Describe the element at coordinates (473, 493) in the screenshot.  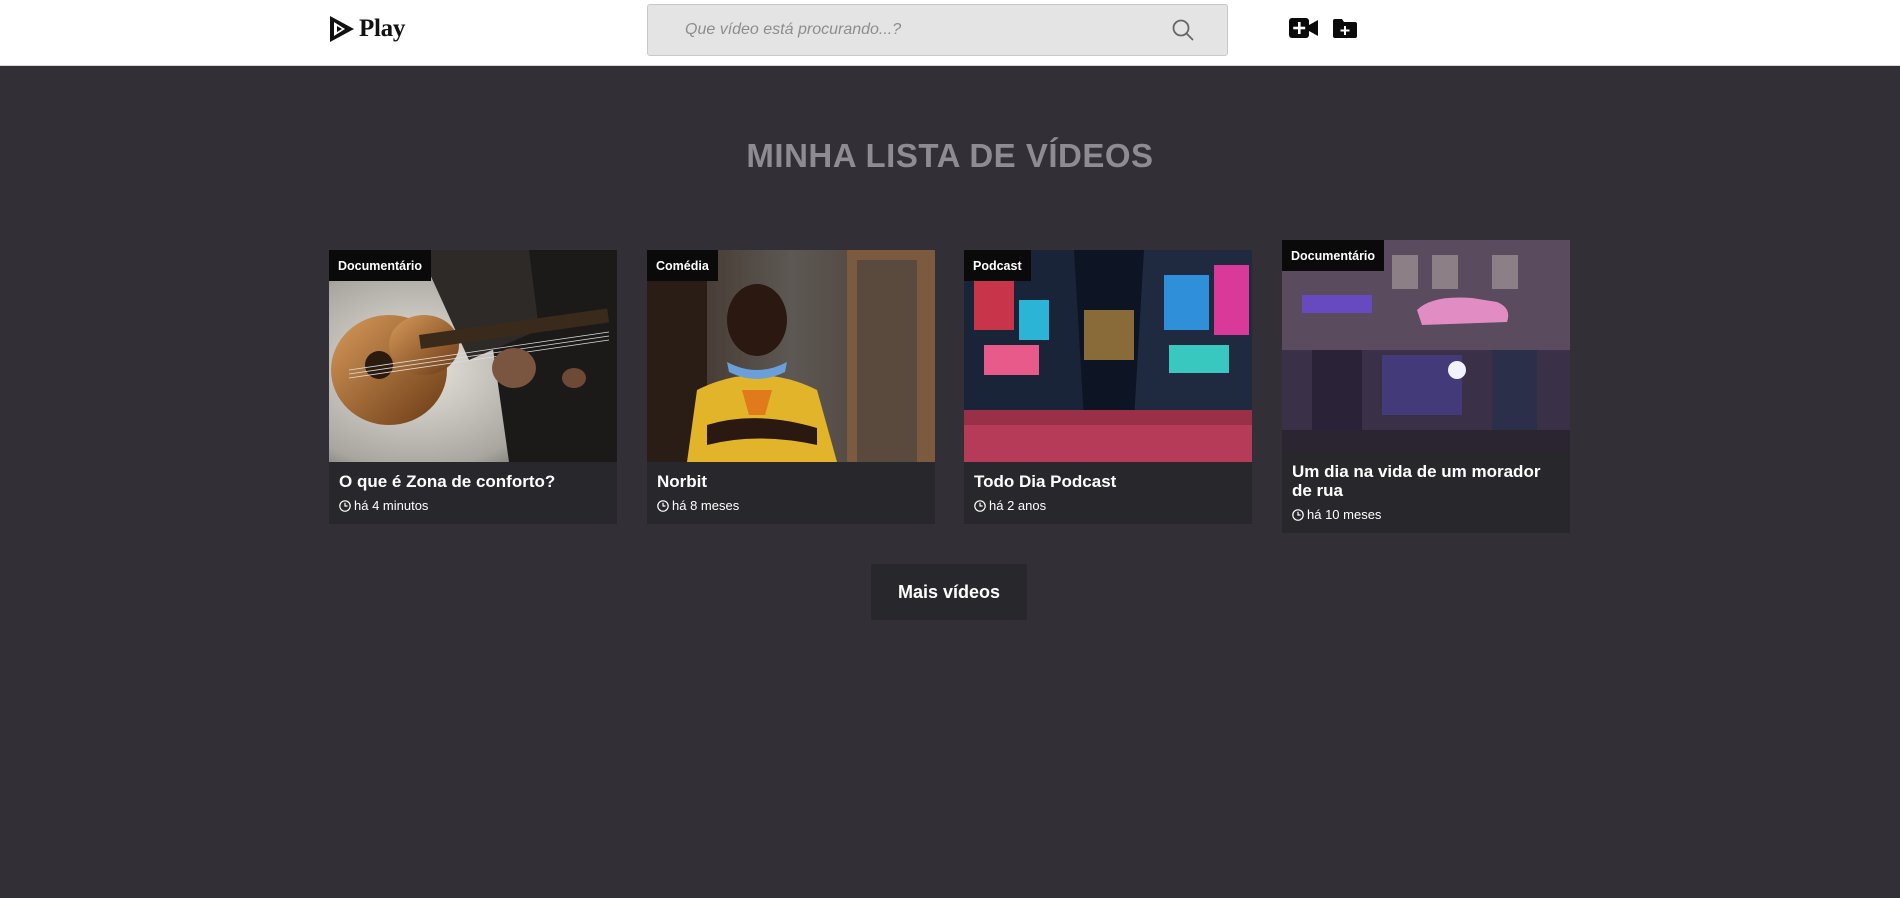
I see `video-info: O que é Zona de conforto? há 4 minutos` at that location.